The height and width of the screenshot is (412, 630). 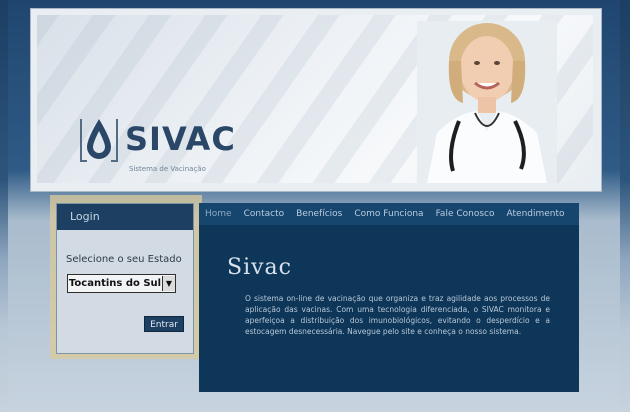 What do you see at coordinates (259, 267) in the screenshot?
I see `page-title: Sivac` at bounding box center [259, 267].